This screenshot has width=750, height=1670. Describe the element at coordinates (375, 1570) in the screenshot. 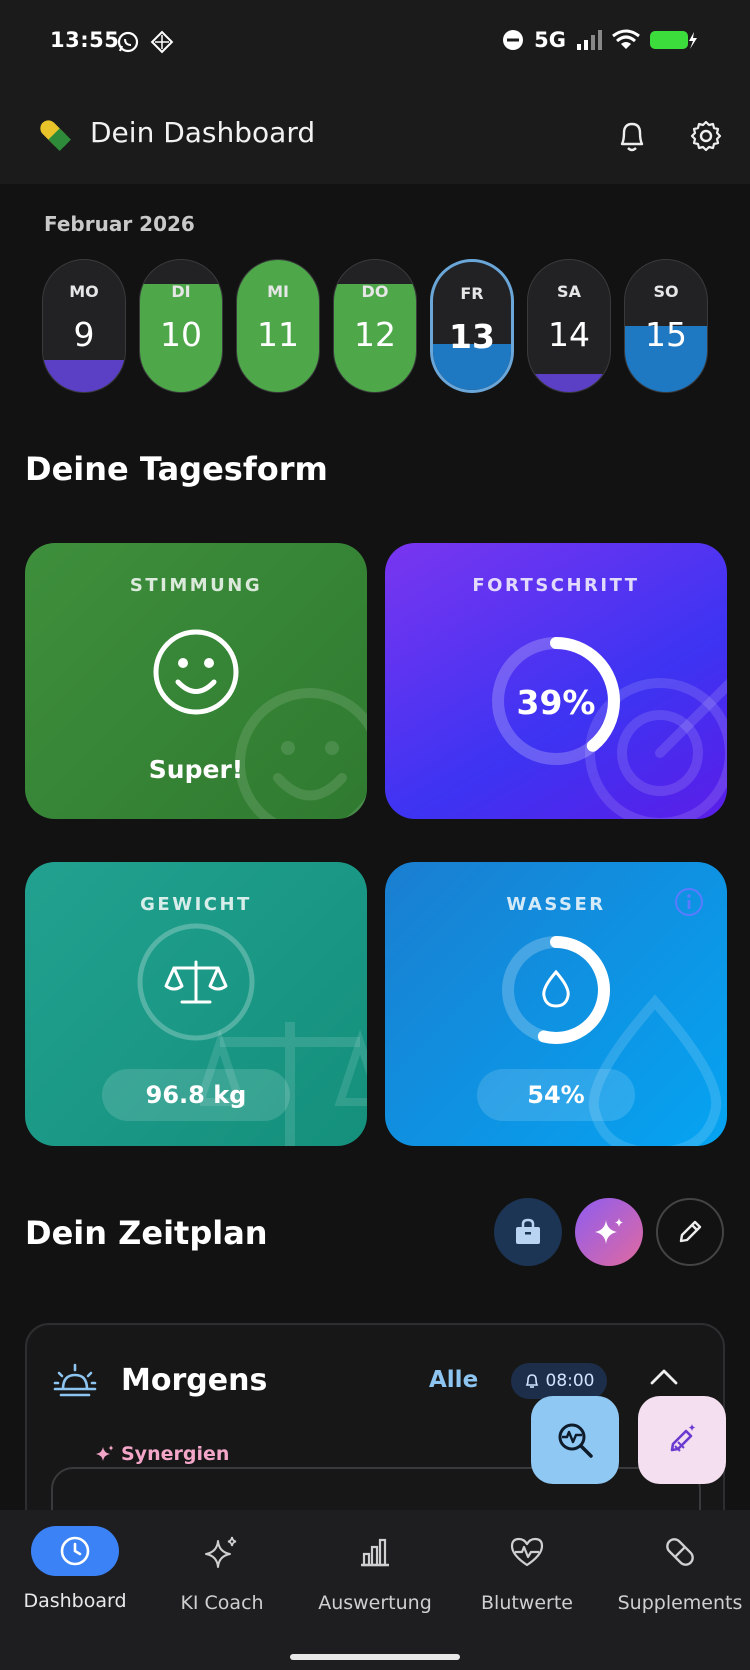

I see `nav-auswertung: Auswertung` at that location.